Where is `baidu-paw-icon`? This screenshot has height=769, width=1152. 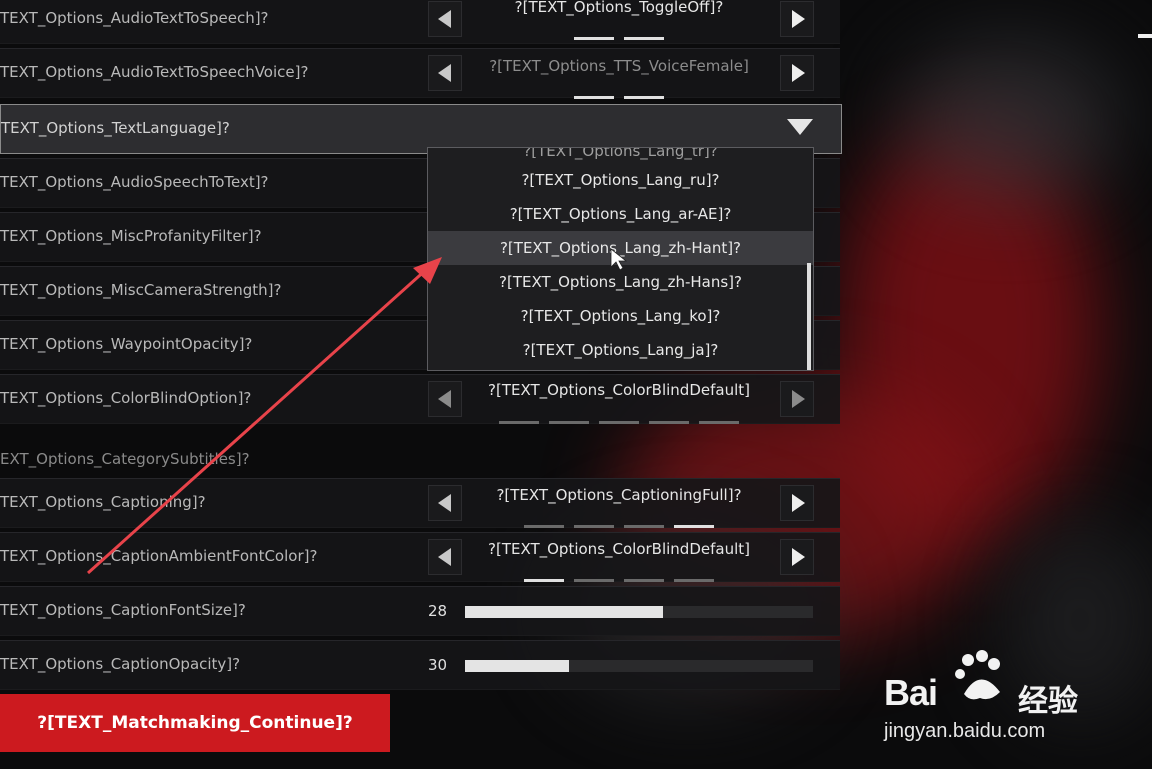 baidu-paw-icon is located at coordinates (977, 675).